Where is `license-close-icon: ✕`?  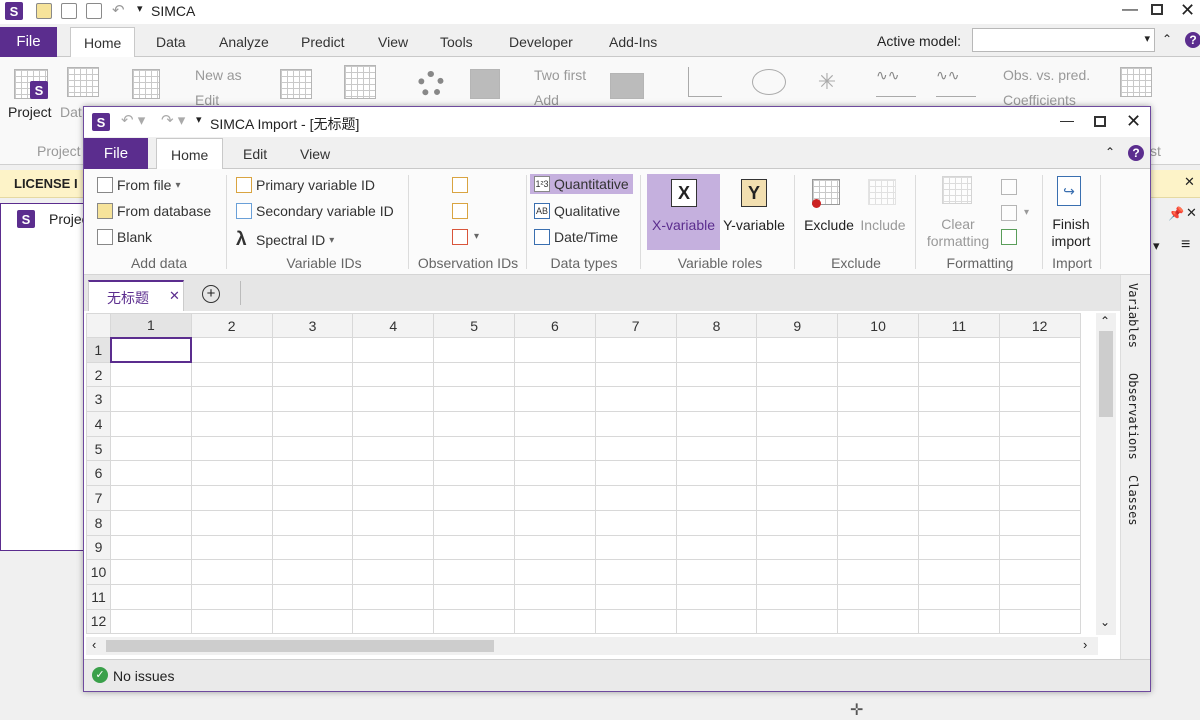 license-close-icon: ✕ is located at coordinates (1189, 182).